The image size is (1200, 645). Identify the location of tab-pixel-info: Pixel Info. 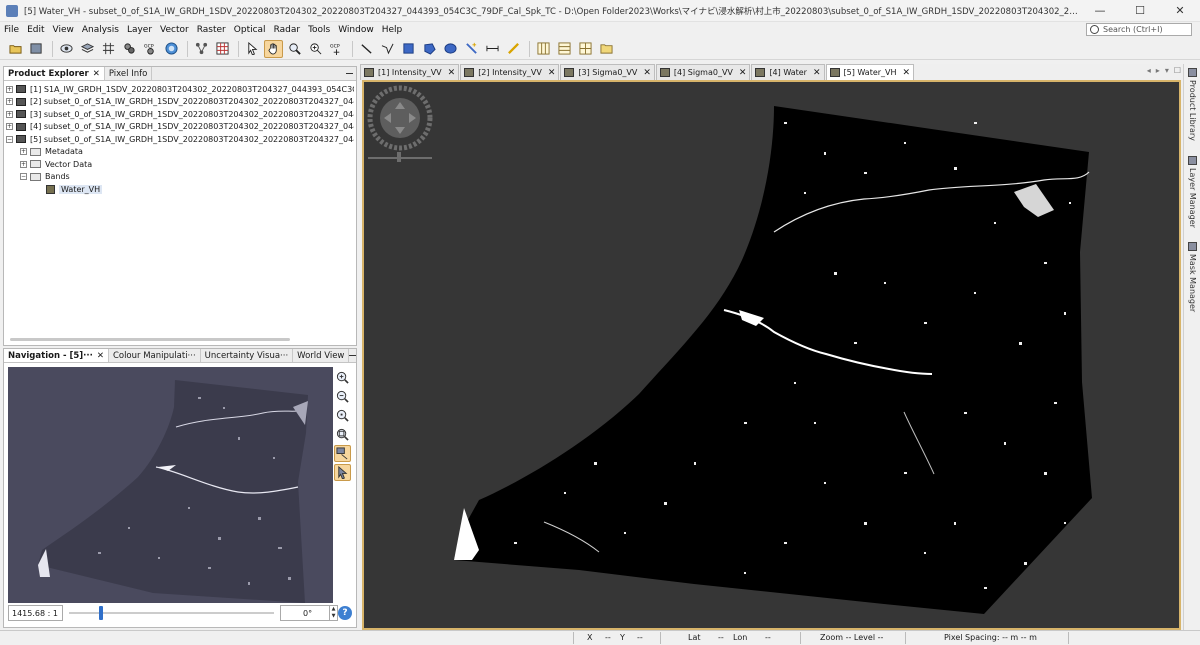
(129, 73).